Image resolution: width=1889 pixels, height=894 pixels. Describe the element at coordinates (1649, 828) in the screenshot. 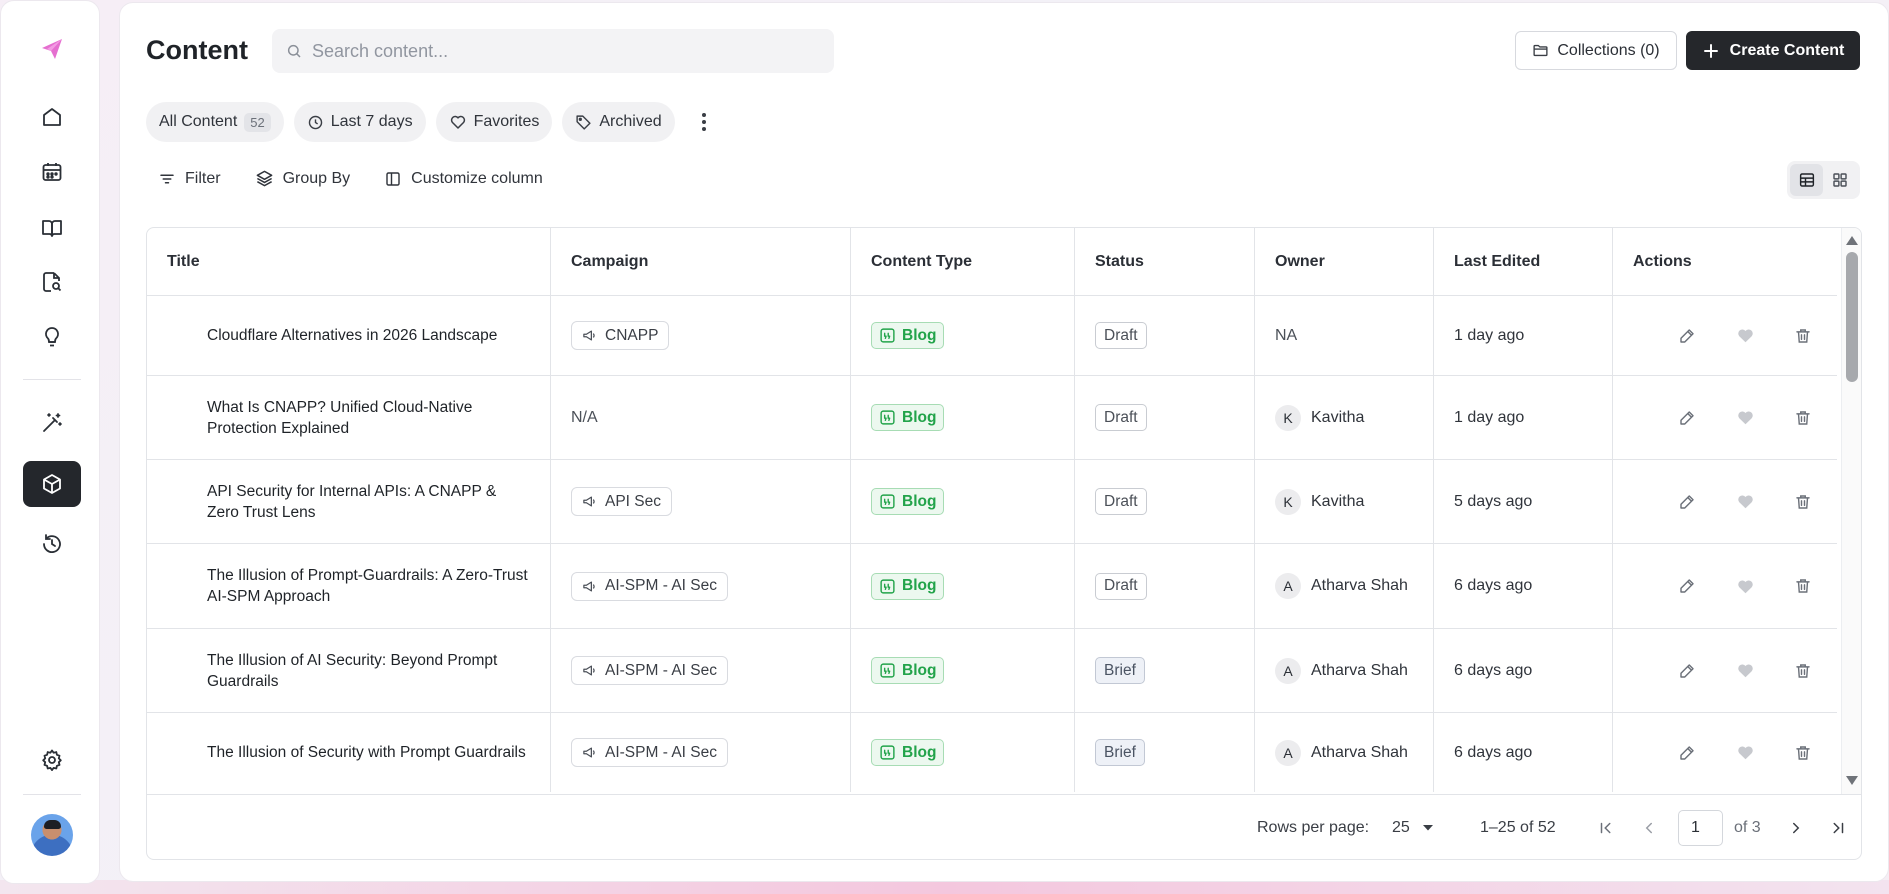

I see `prev-page-button` at that location.